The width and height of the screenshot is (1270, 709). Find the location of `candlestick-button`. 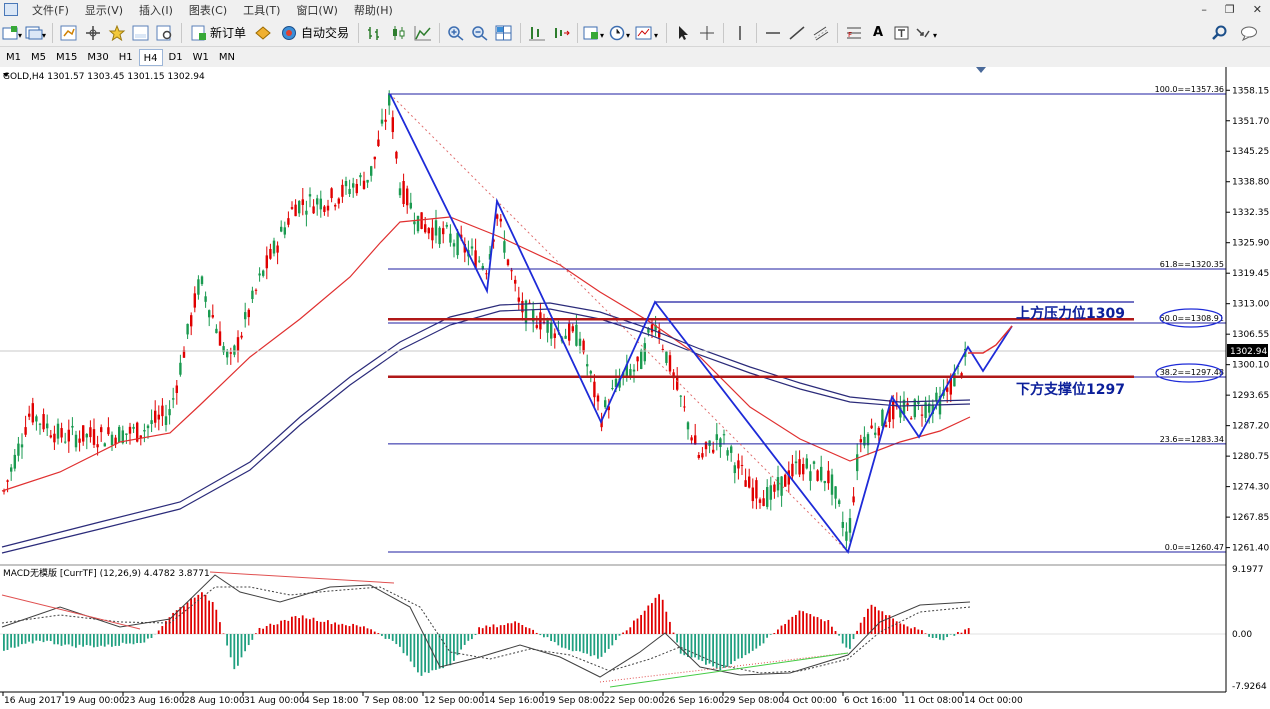

candlestick-button is located at coordinates (399, 33).